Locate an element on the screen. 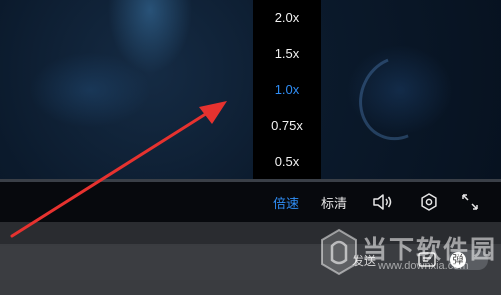 Image resolution: width=501 pixels, height=295 pixels. speed-button-label: 倍速 is located at coordinates (285, 203).